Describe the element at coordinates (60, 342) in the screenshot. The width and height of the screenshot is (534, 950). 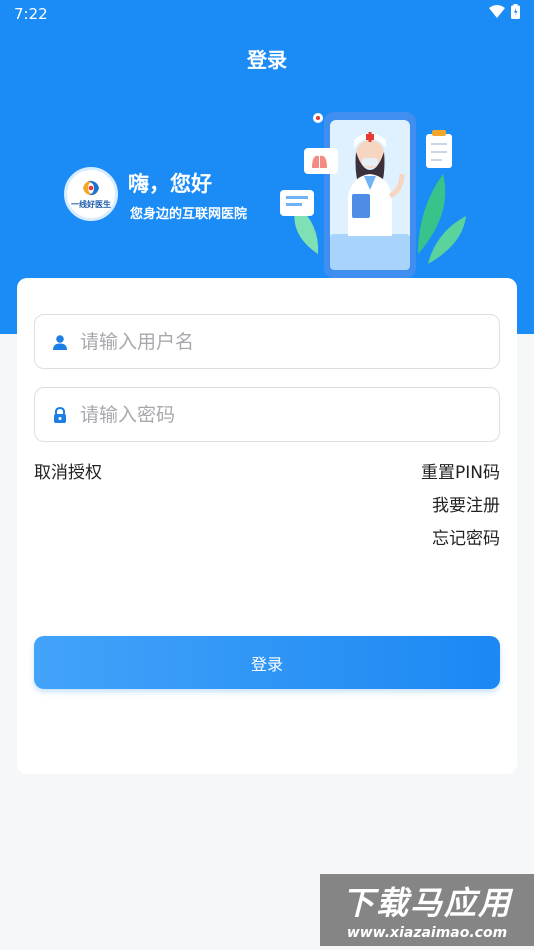
I see `user-icon` at that location.